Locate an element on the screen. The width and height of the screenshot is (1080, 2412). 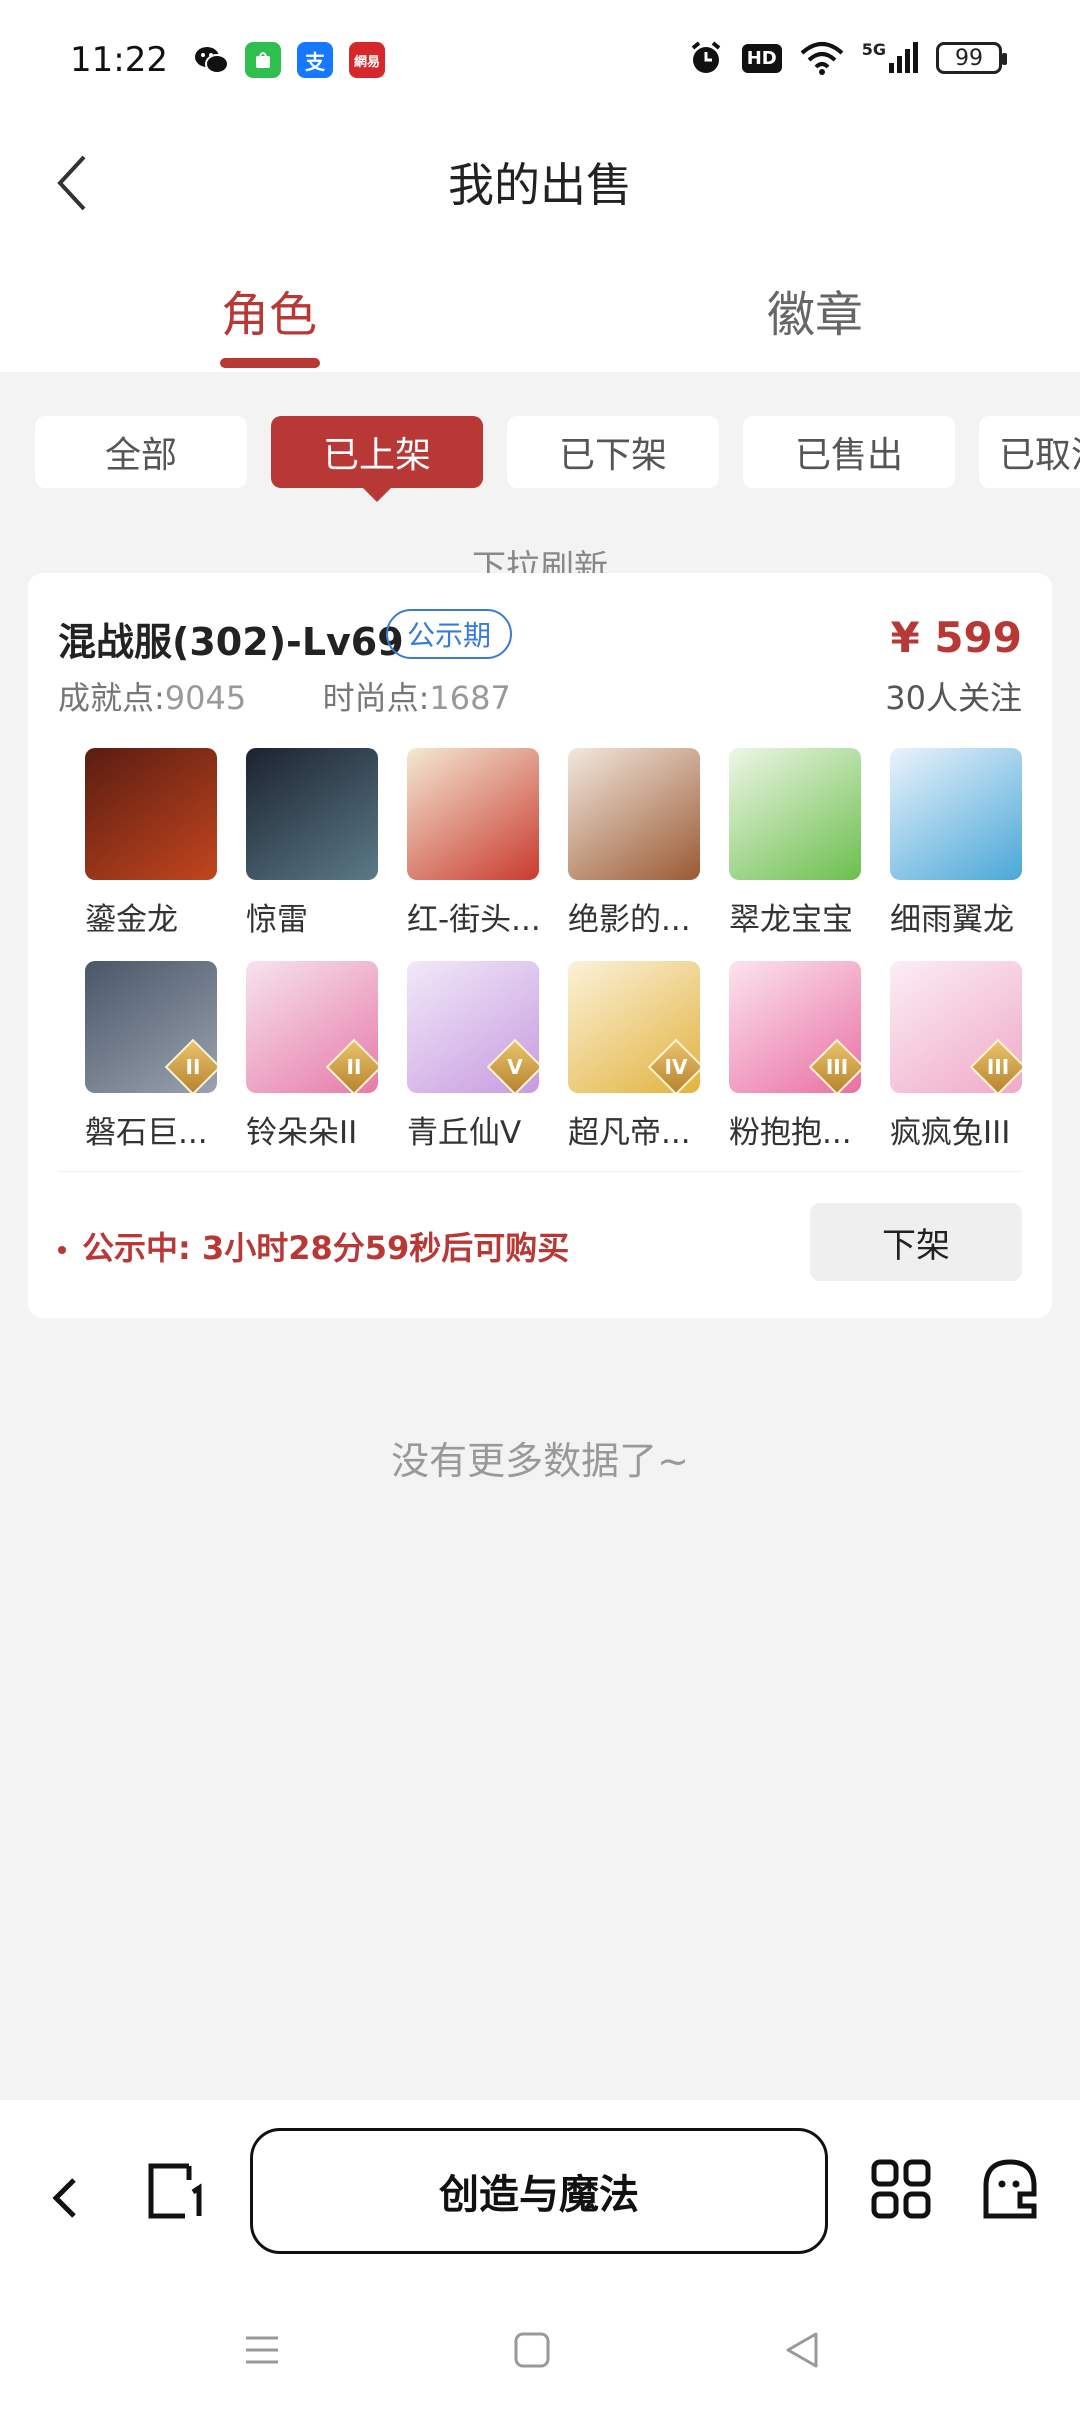
list-item: II 铃朵朵II is located at coordinates (321, 1056).